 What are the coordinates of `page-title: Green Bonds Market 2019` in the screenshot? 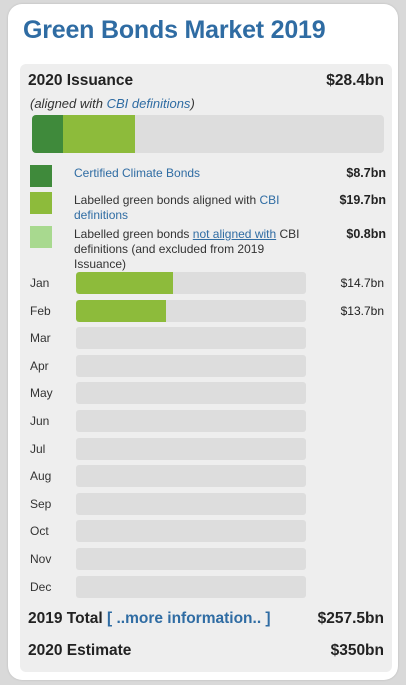 It's located at (174, 30).